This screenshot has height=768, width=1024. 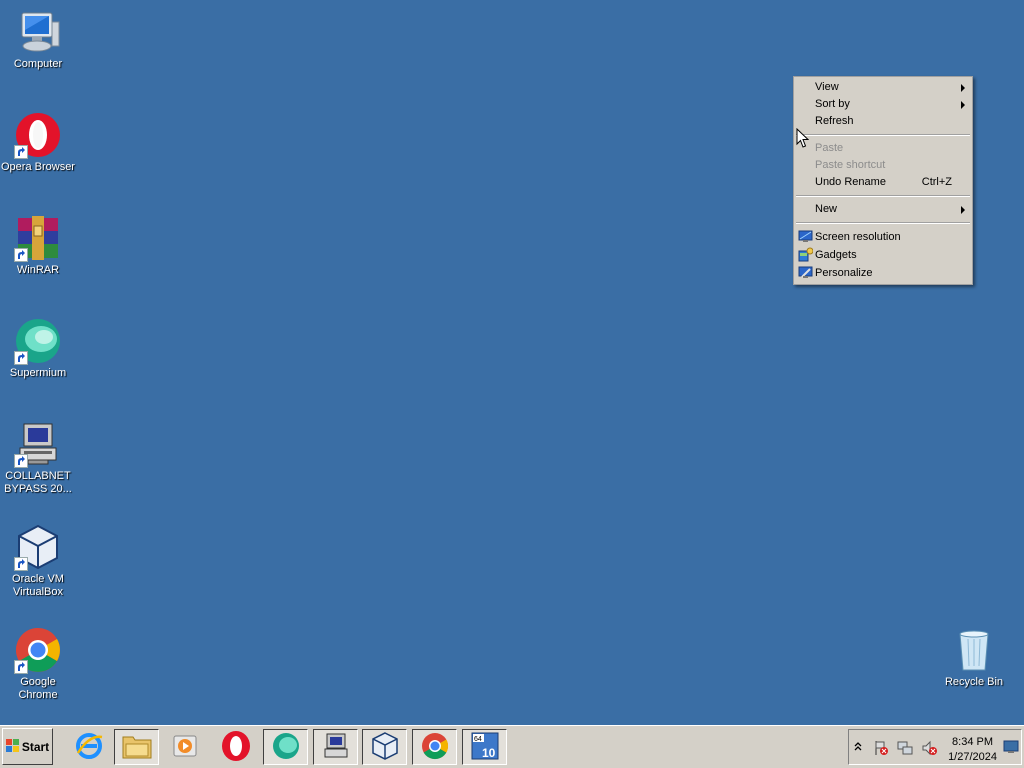 I want to click on menu-item-label: New, so click(x=826, y=209).